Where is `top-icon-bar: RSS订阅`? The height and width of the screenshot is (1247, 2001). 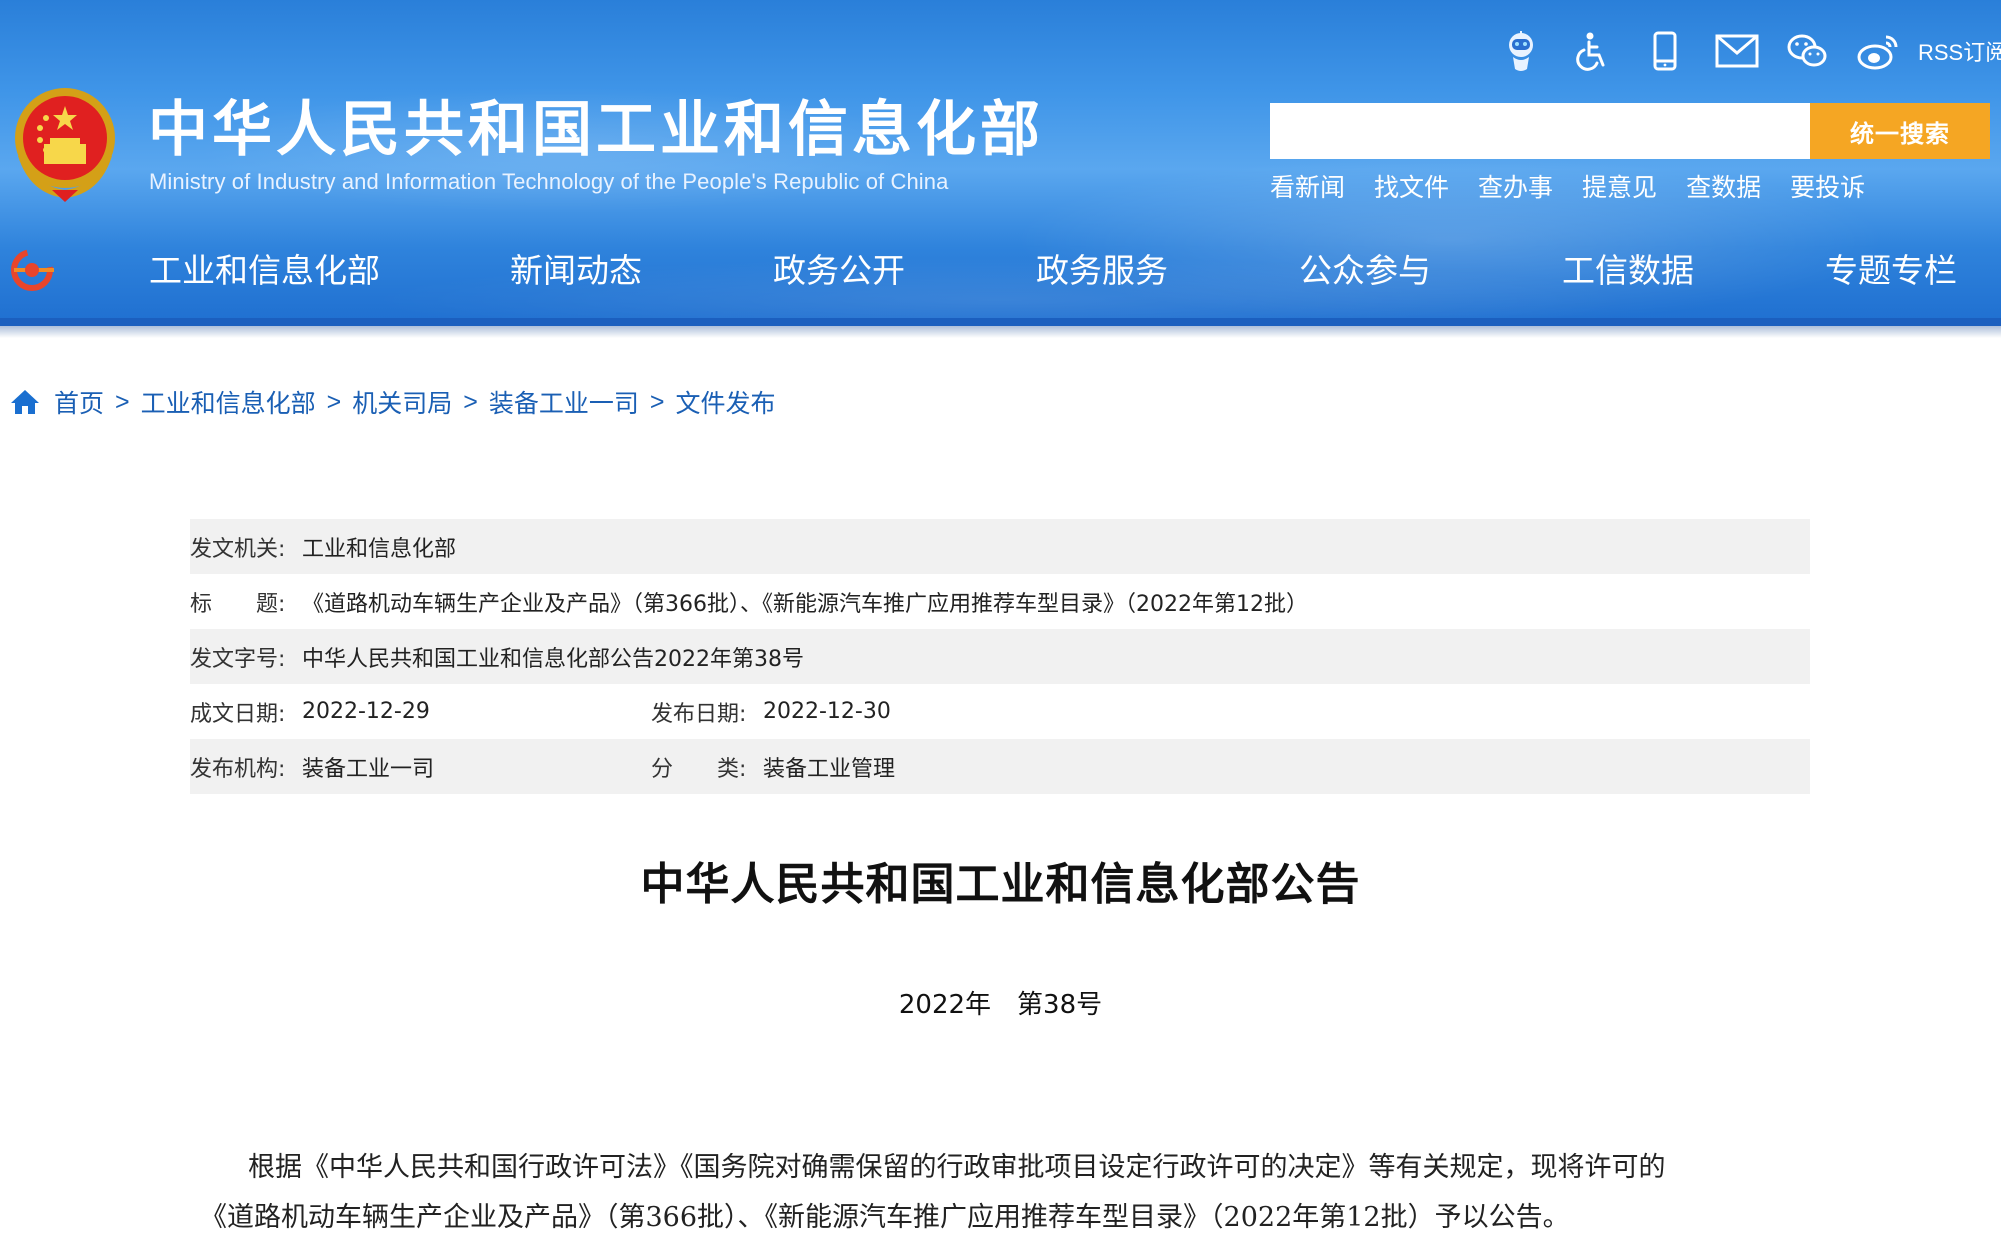
top-icon-bar: RSS订阅 is located at coordinates (1749, 51).